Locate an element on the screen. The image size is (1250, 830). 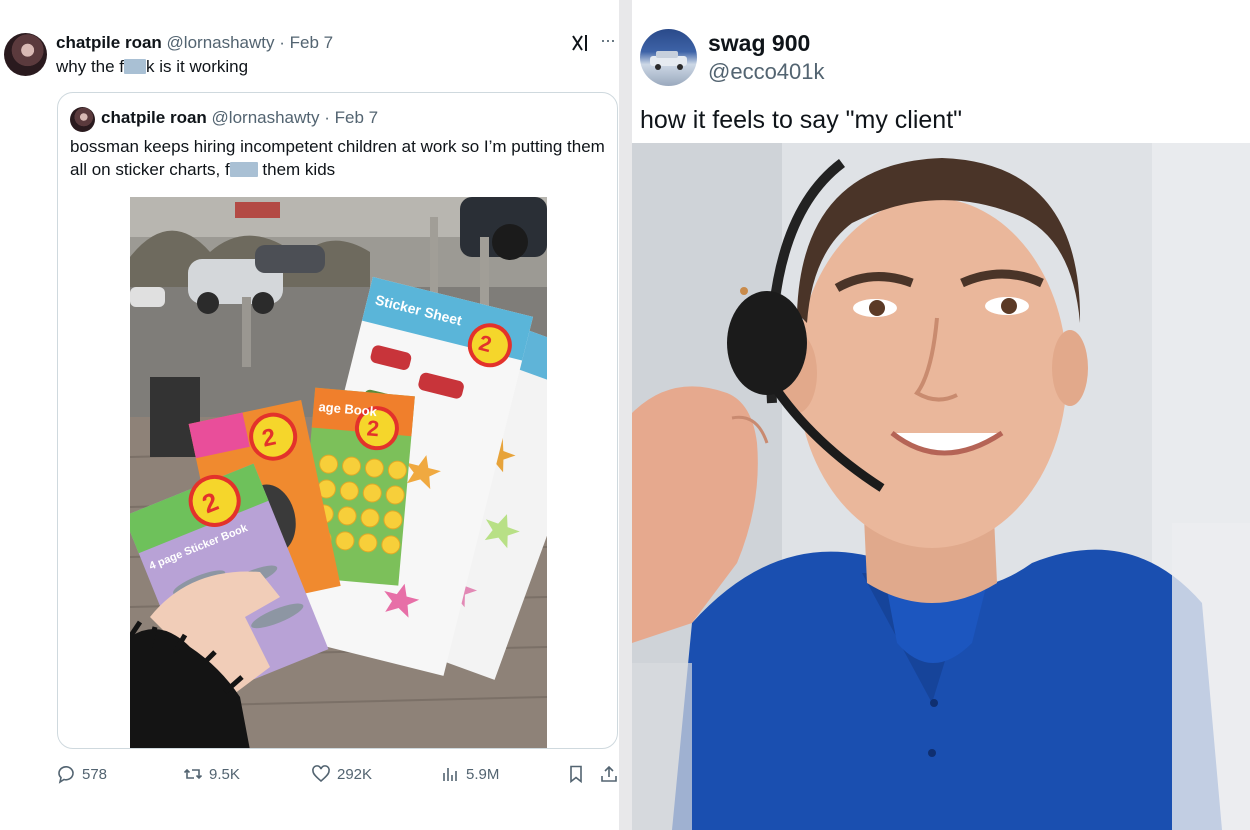
share-button is located at coordinates (609, 774).